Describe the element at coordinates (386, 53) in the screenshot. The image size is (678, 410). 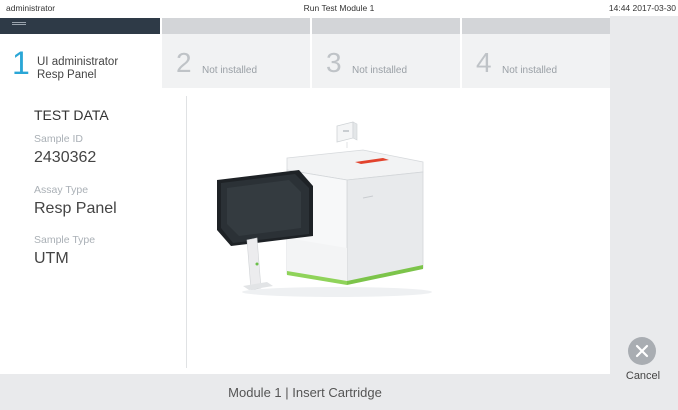
I see `tab-module-3: 3 Not installed` at that location.